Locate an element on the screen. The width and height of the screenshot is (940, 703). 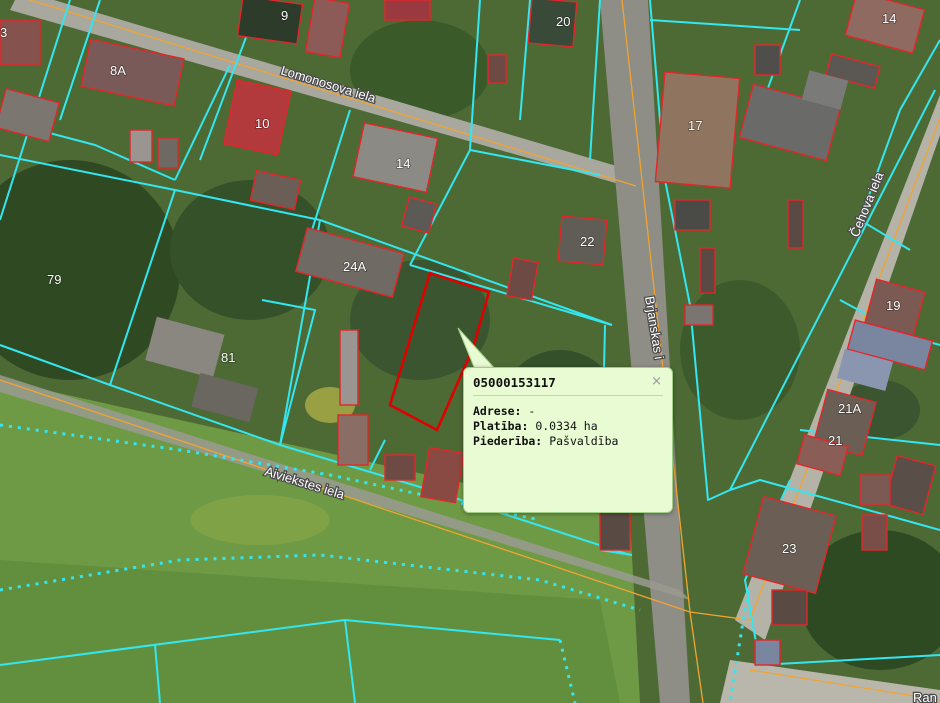
area-label: Platība: is located at coordinates (501, 426).